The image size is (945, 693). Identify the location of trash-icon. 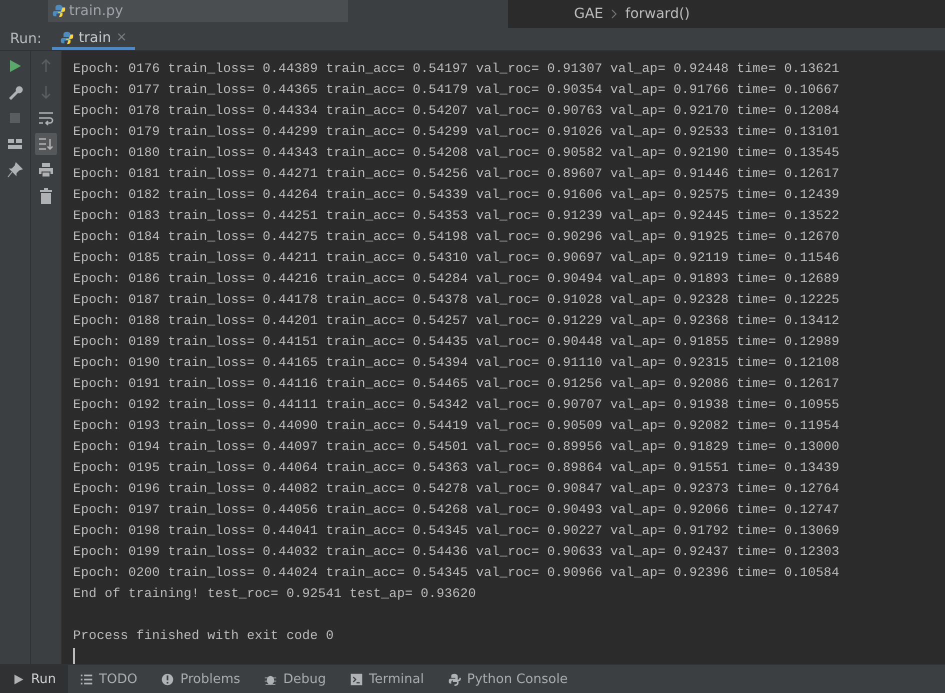
(46, 196).